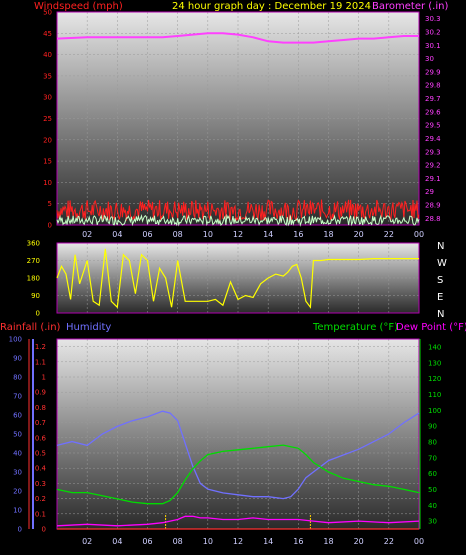  Describe the element at coordinates (432, 442) in the screenshot. I see `temperature-tick-label: 80` at that location.